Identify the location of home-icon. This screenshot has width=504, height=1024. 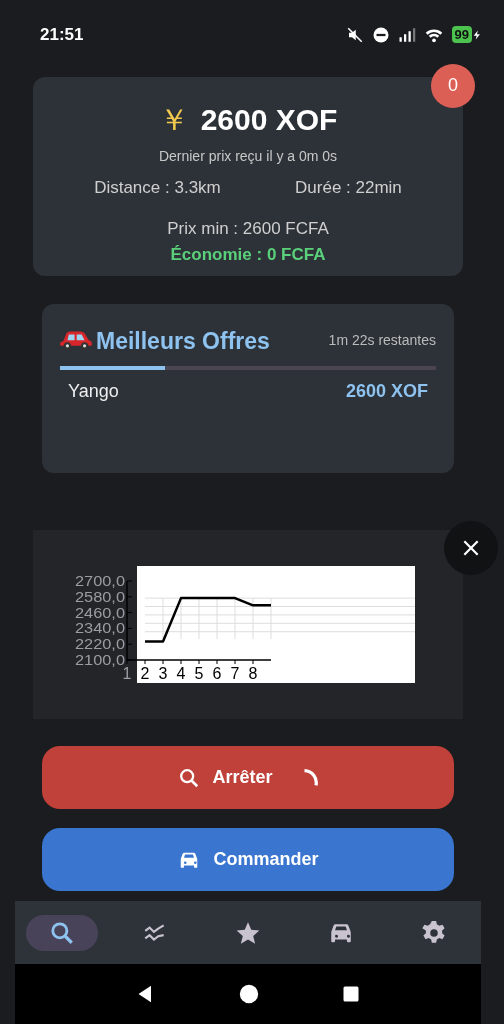
(249, 994).